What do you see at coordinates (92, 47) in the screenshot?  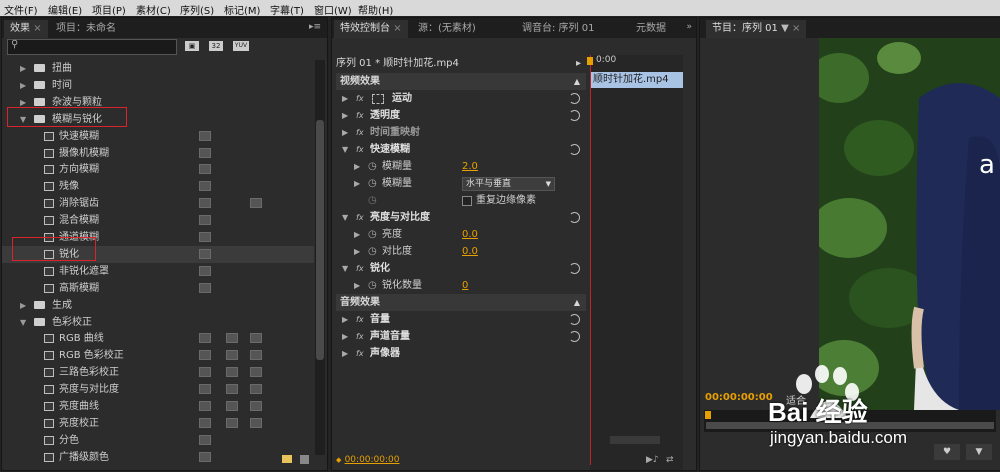 I see `effects-search-input: ⚲` at bounding box center [92, 47].